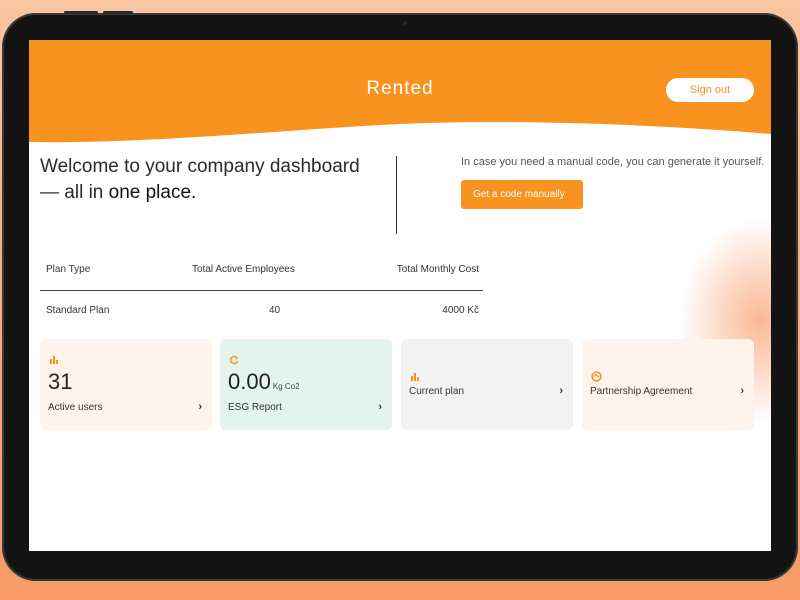  I want to click on header-monthly-cost: Total Monthly Cost, so click(437, 269).